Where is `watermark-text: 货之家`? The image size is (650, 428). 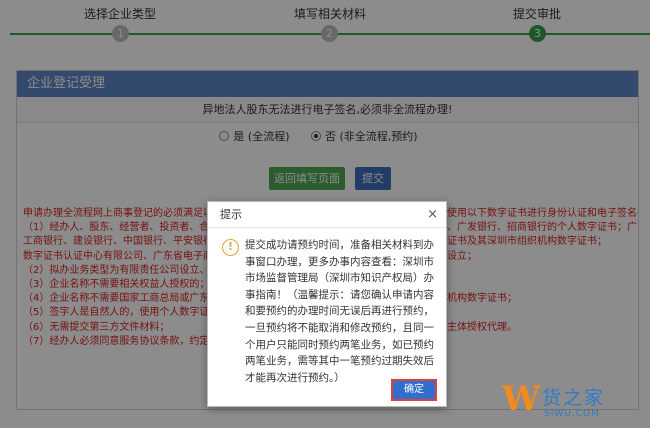
watermark-text: 货之家 is located at coordinates (574, 398).